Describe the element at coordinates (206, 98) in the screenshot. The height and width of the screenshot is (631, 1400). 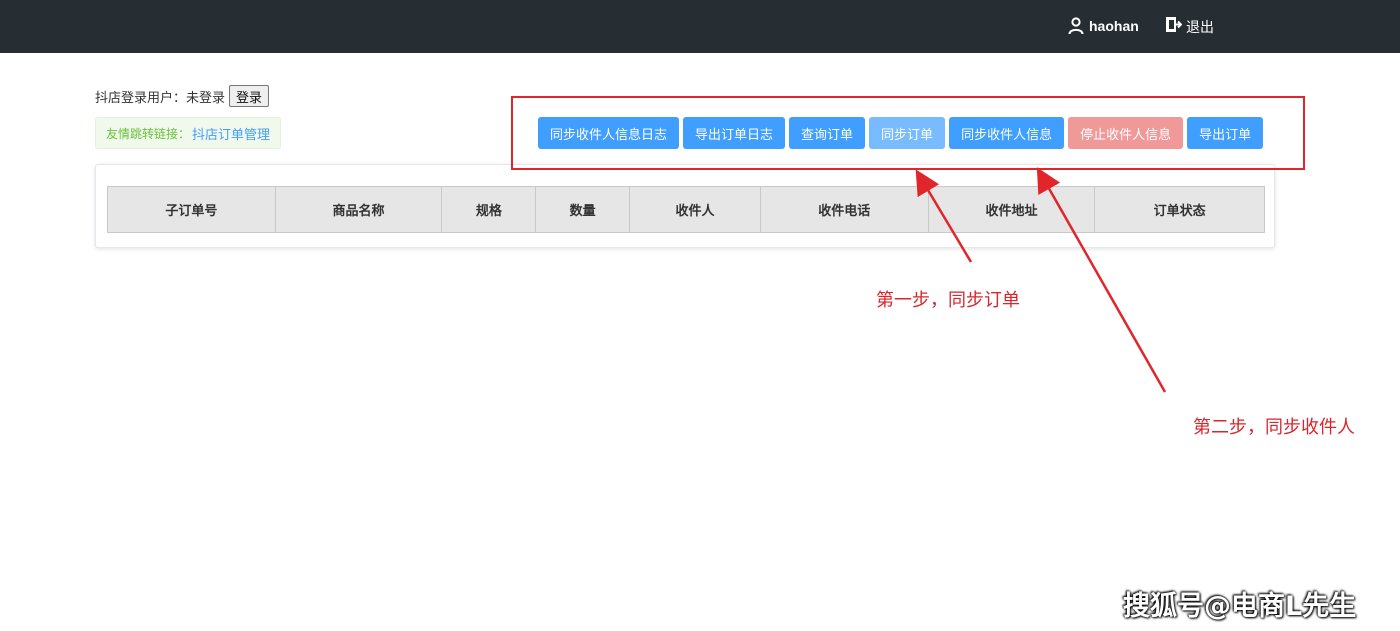
I see `login-status-text: 未登录` at that location.